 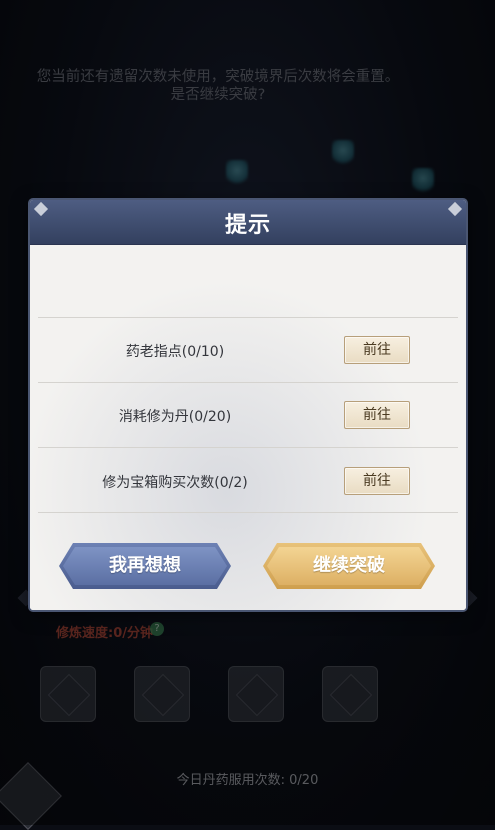 I want to click on message-line: 是否继续突破?, so click(x=218, y=95).